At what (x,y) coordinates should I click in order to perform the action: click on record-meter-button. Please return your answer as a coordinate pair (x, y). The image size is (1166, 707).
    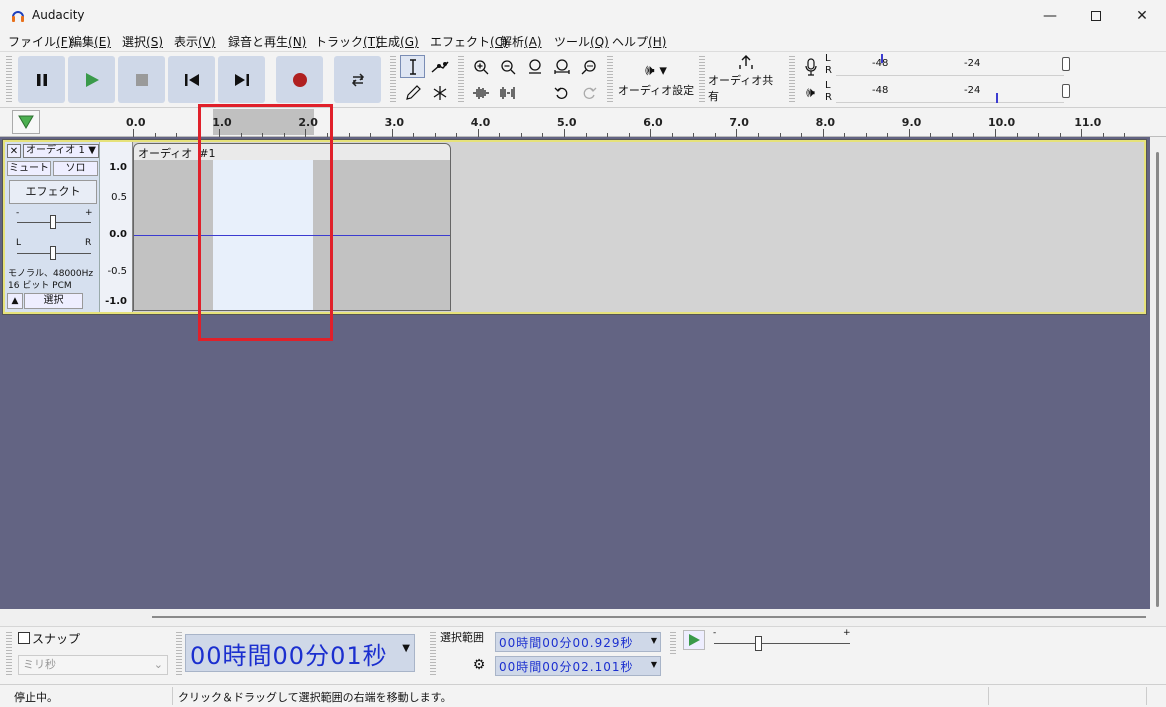
    Looking at the image, I should click on (810, 66).